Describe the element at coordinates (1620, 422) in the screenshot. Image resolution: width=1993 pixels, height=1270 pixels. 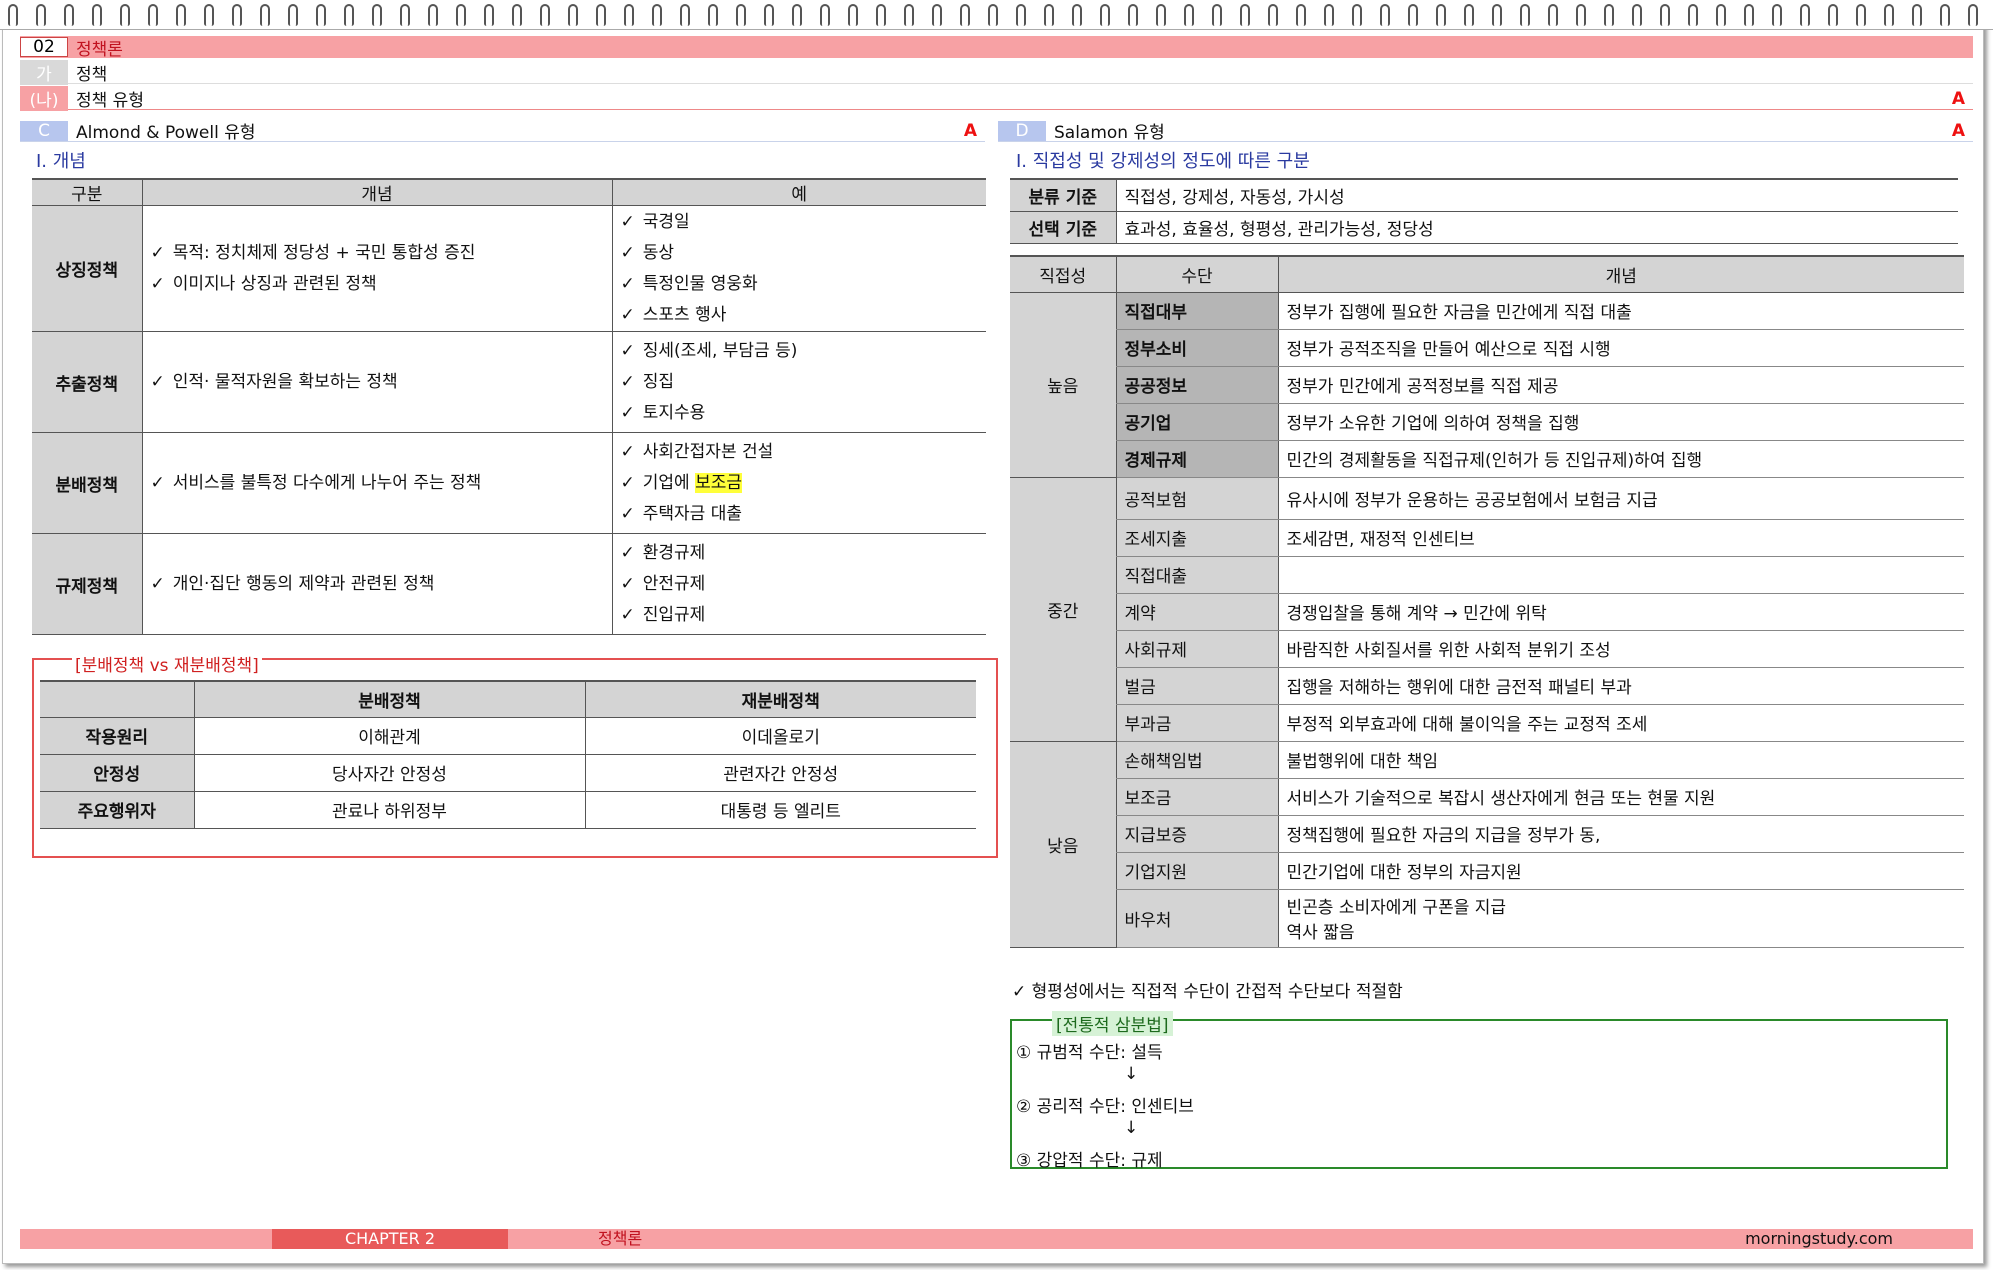
I see `concept-cell: 정부가 소유한 기업에 의하여 정책을 집행` at that location.